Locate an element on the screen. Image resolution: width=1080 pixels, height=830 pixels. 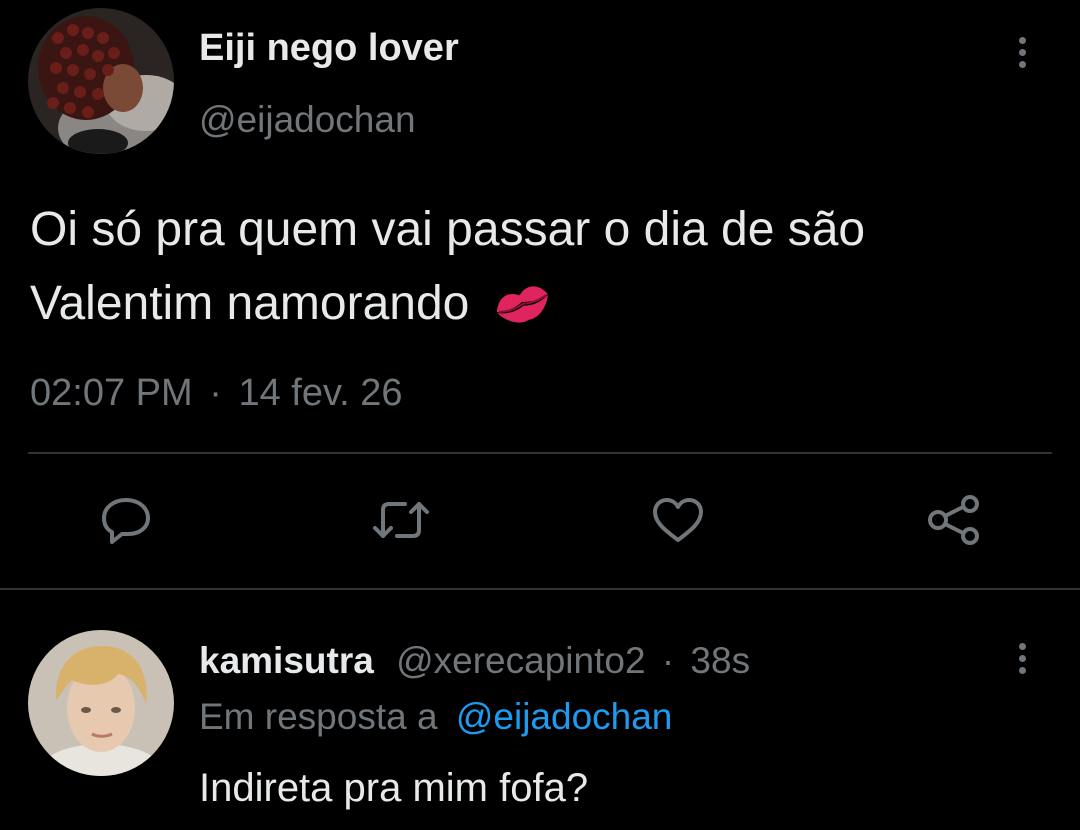
author-avatar is located at coordinates (101, 81).